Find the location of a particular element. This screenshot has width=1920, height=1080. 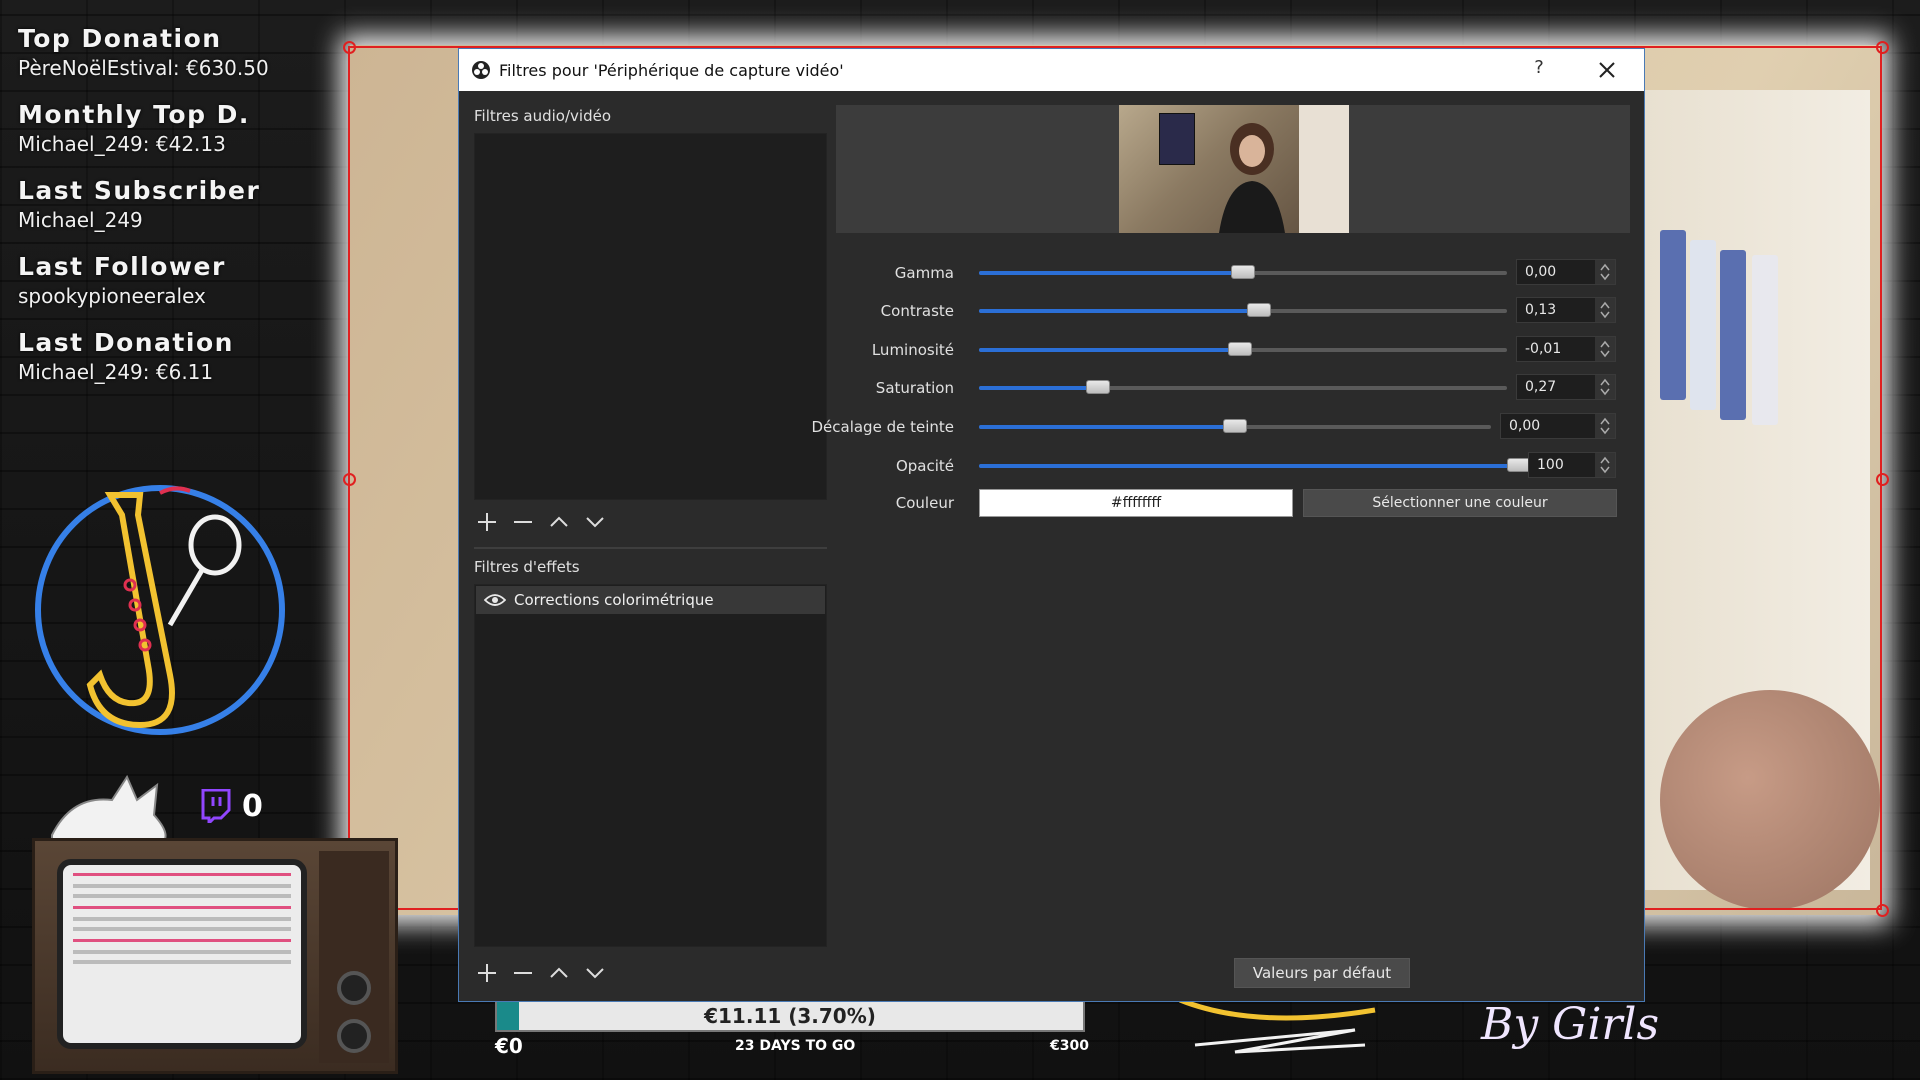

hue-shift-slider is located at coordinates (1235, 426).